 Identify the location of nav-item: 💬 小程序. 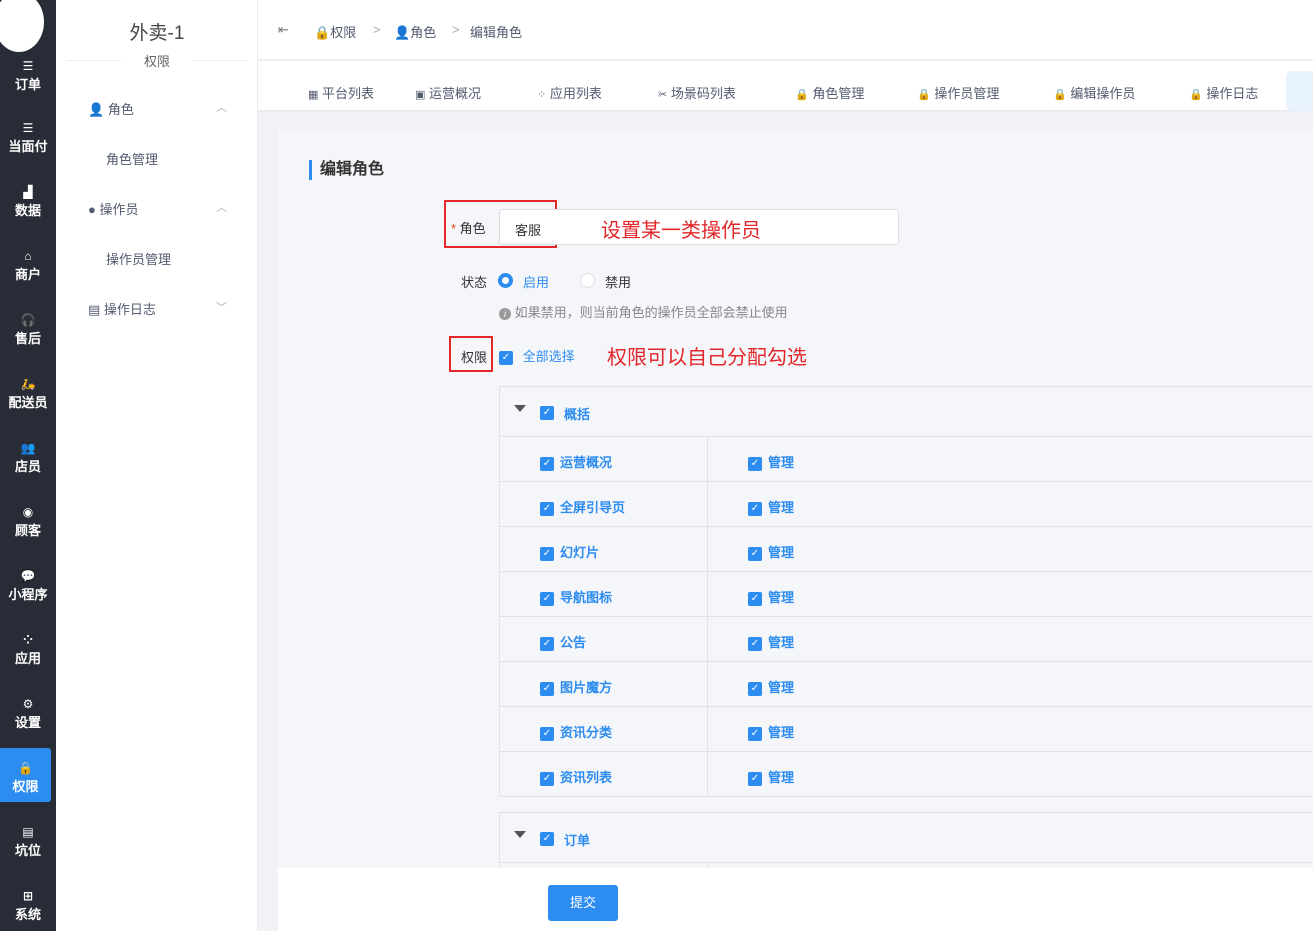
(28, 583).